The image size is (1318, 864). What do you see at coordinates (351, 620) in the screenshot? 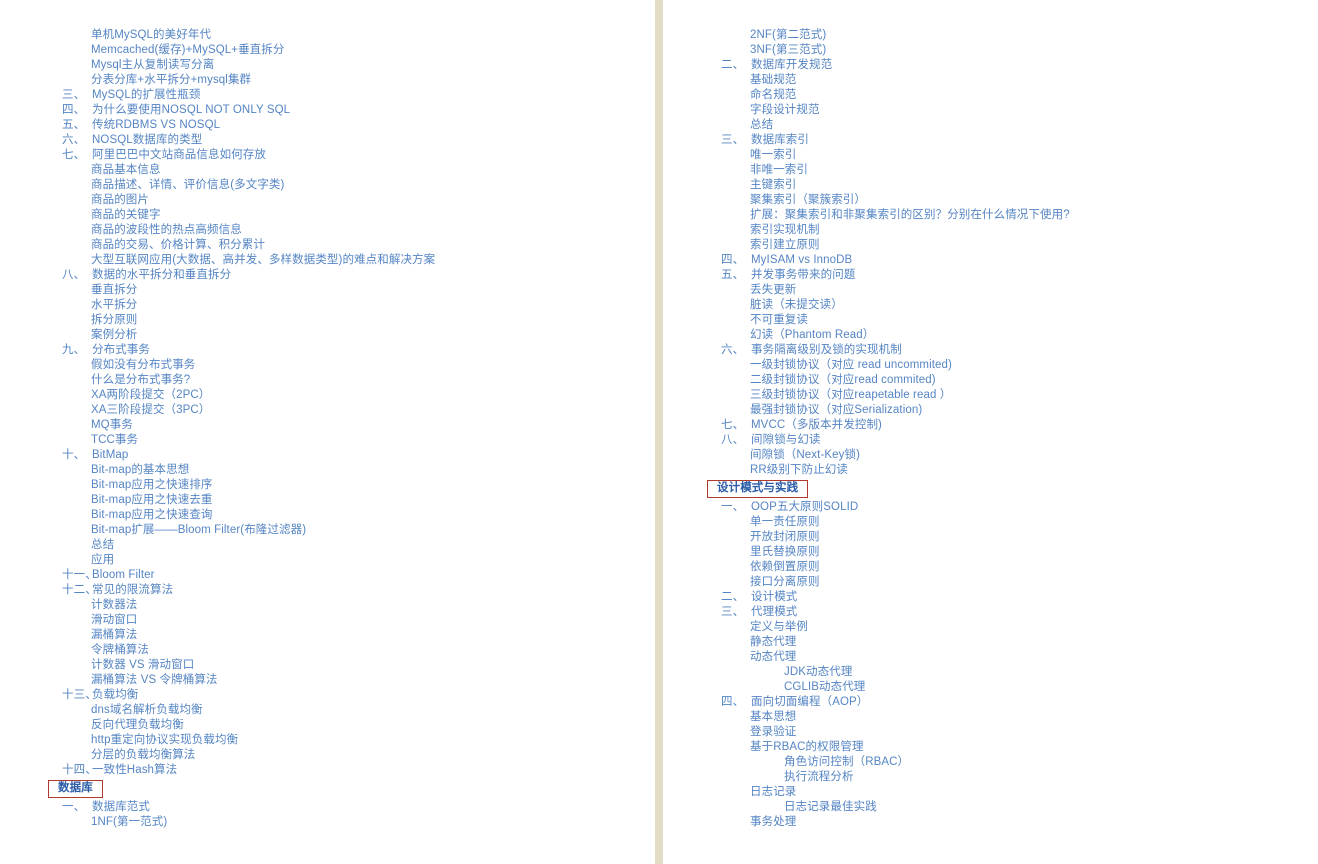
I see `toc-subitem: 滑动窗口` at bounding box center [351, 620].